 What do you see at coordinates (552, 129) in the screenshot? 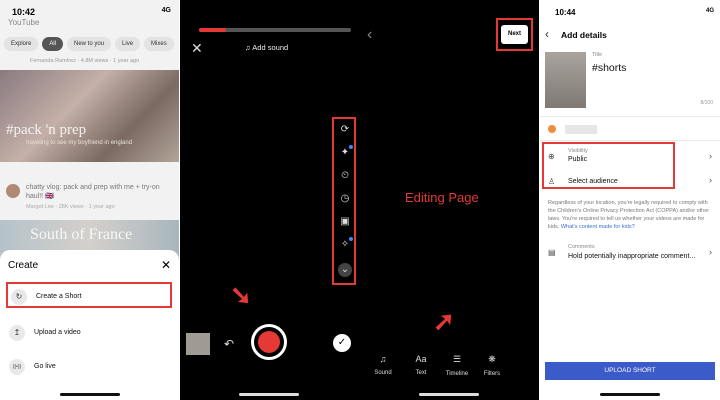
I see `channel-avatar` at bounding box center [552, 129].